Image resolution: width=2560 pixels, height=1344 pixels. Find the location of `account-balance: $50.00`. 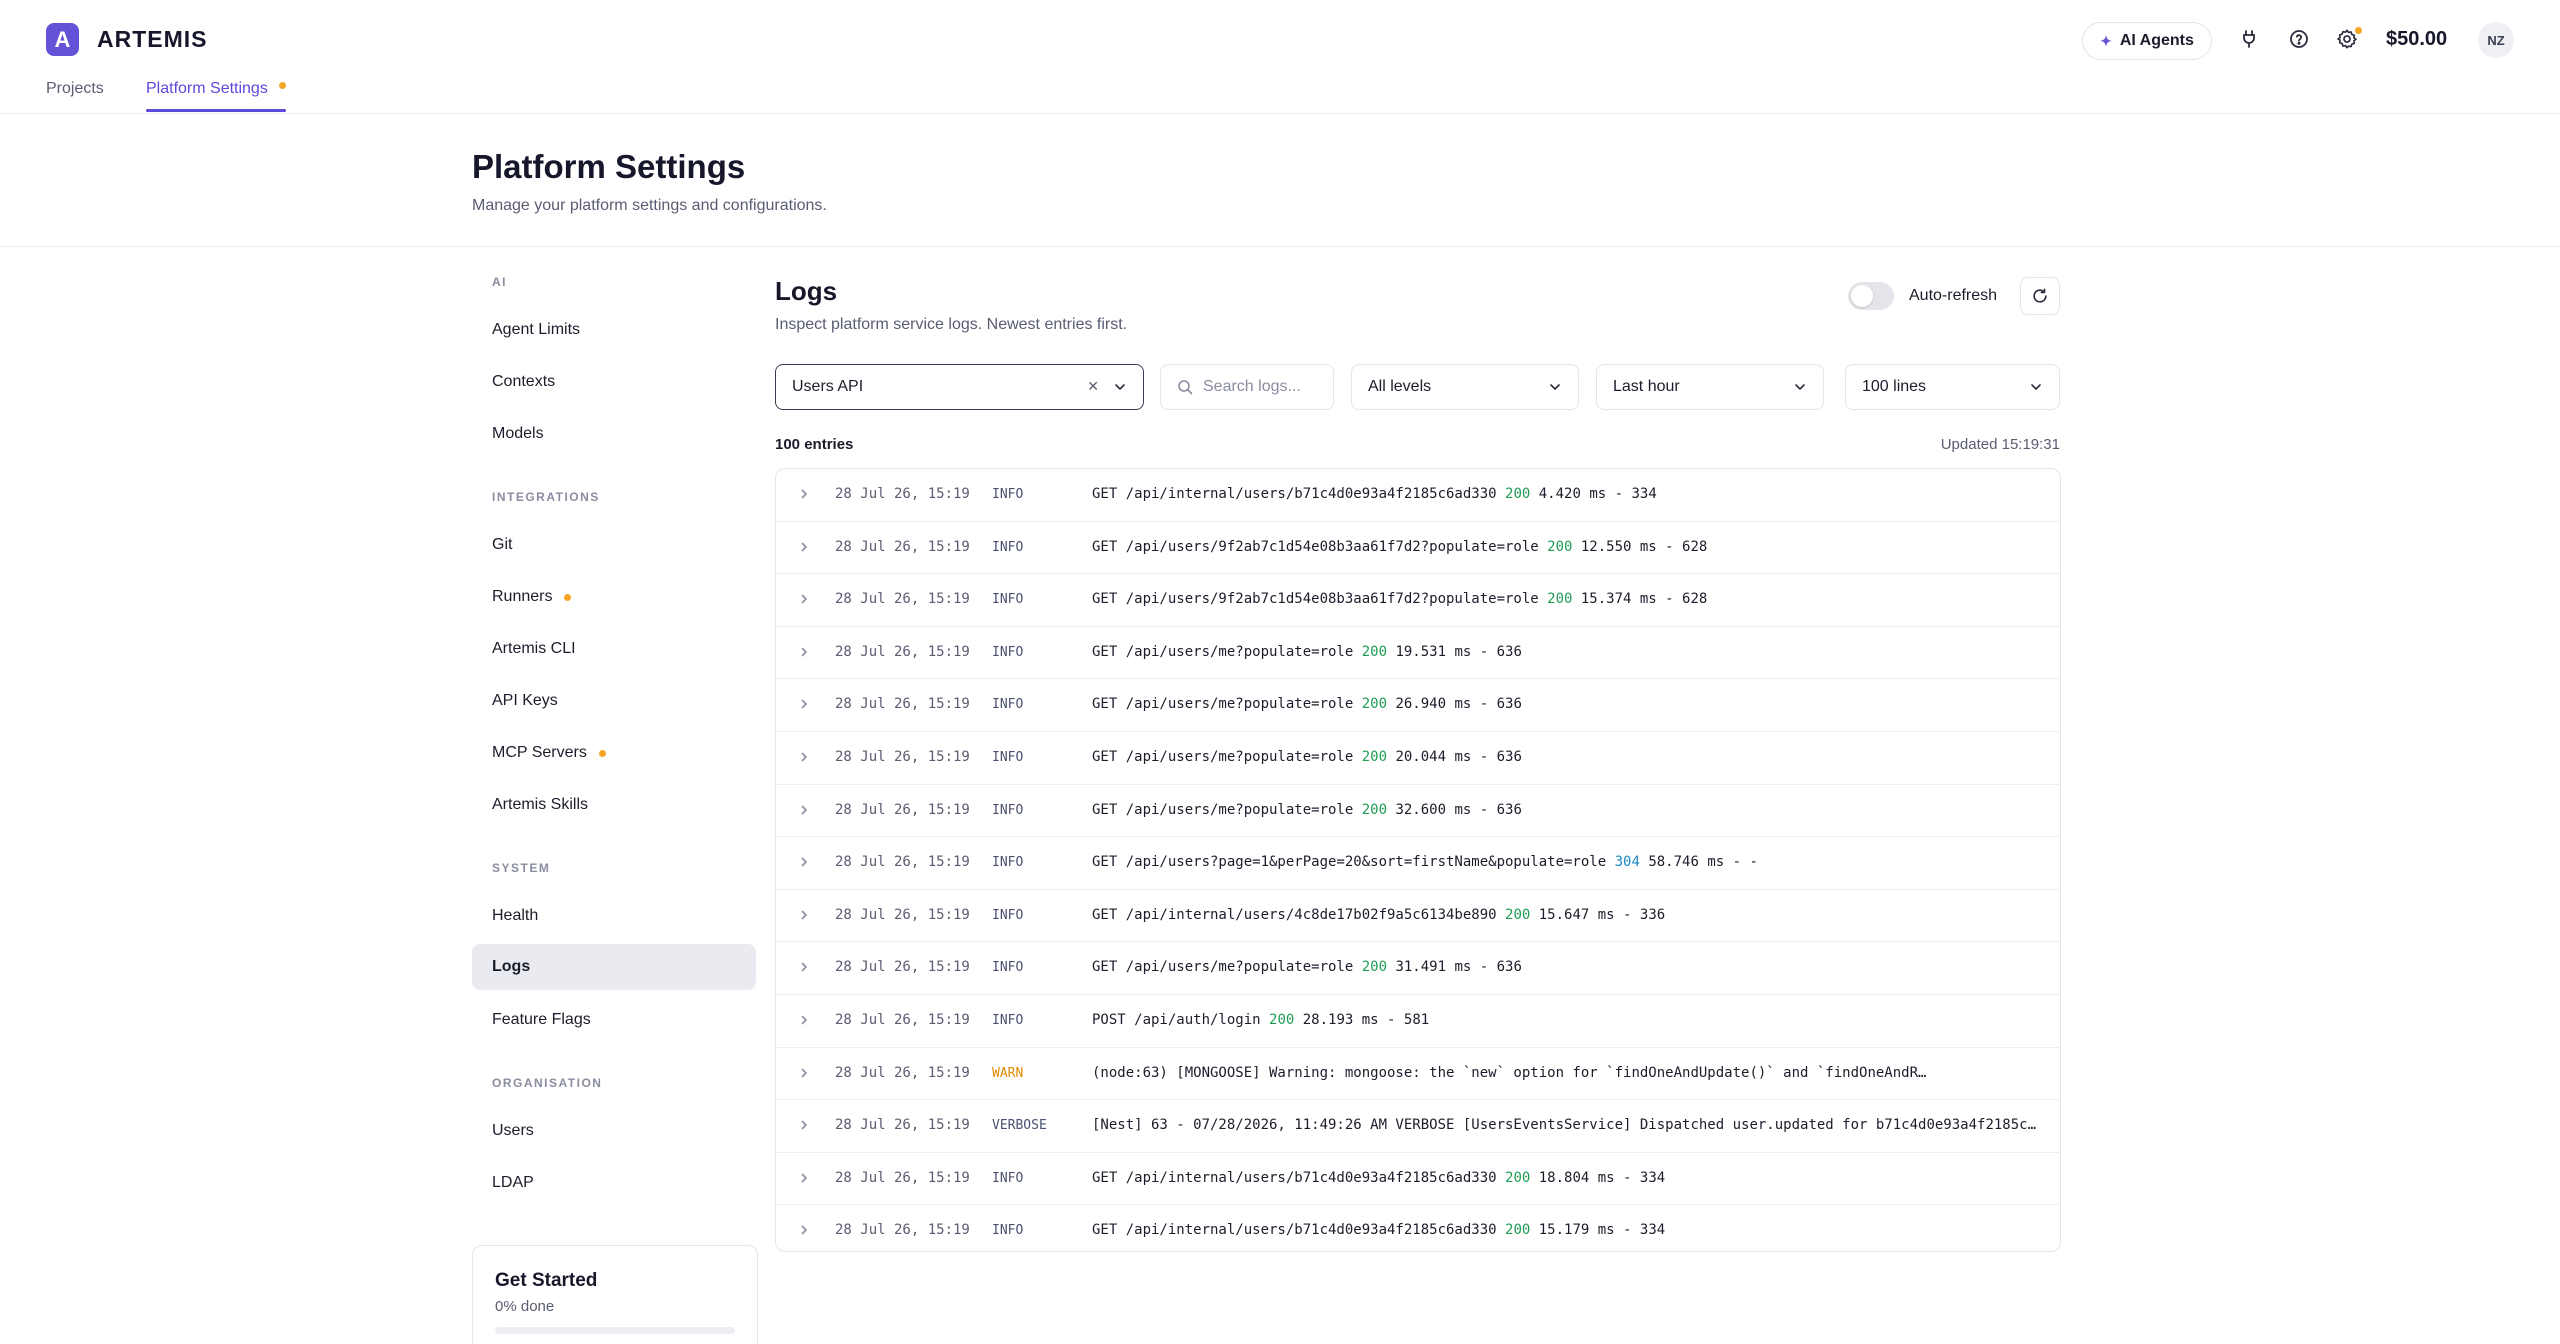

account-balance: $50.00 is located at coordinates (2416, 39).